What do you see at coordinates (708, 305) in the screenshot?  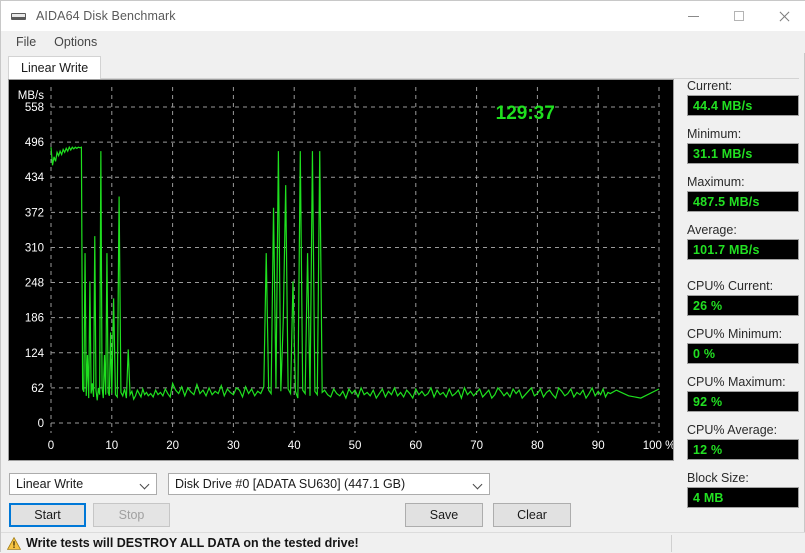 I see `stat-value: 26 %` at bounding box center [708, 305].